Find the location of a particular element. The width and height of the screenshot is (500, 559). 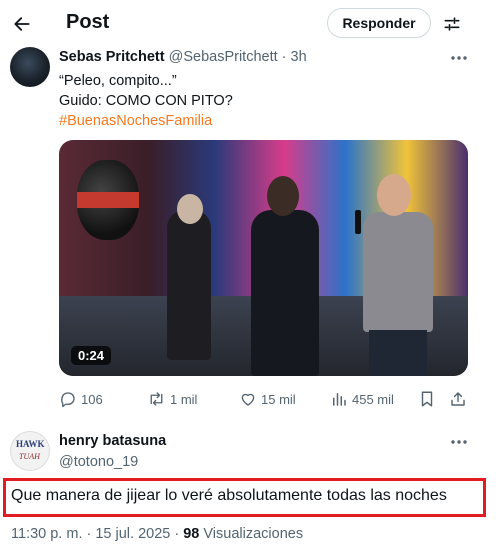

post-more-button is located at coordinates (459, 58).